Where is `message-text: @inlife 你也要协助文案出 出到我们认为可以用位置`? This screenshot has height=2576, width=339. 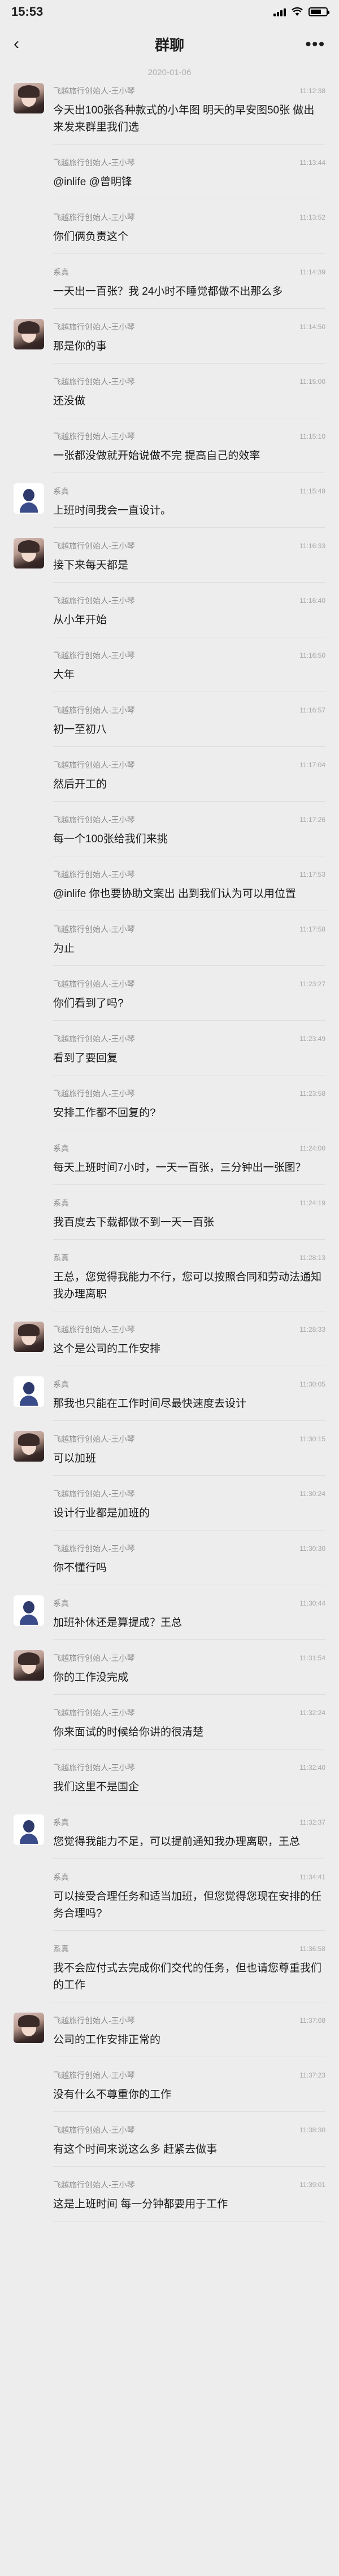
message-text: @inlife 你也要协助文案出 出到我们认为可以用位置 is located at coordinates (189, 894).